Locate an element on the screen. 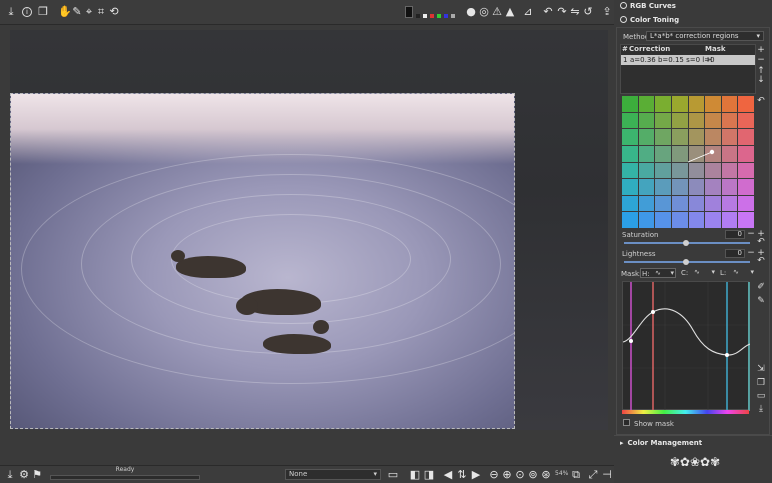  next-icon: ▶ is located at coordinates (476, 475).